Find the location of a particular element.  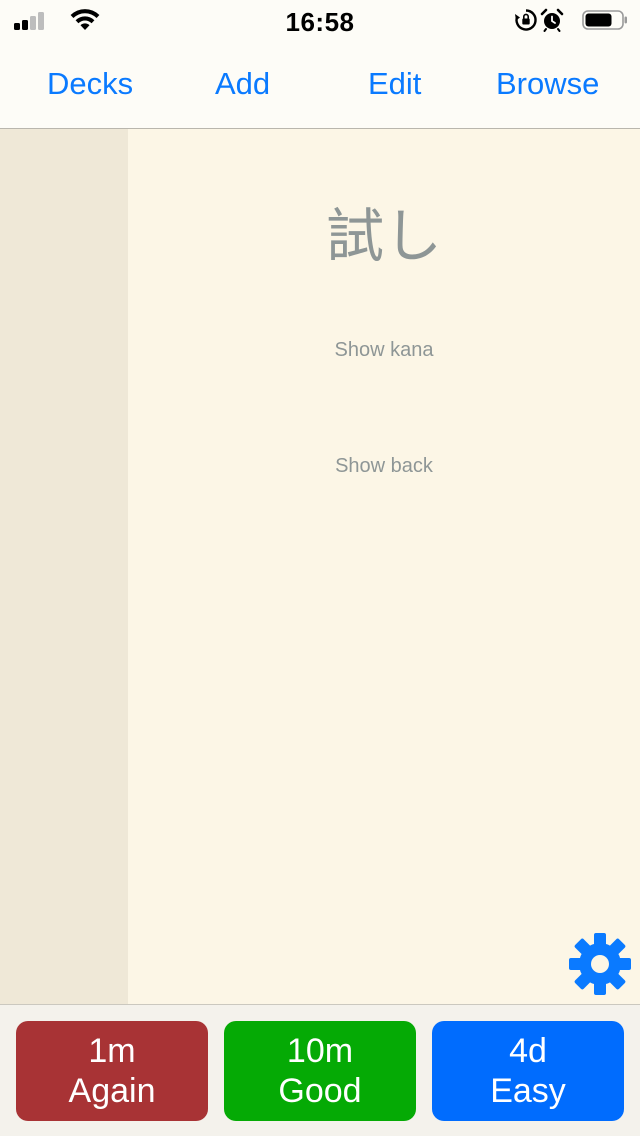

battery-icon is located at coordinates (604, 20).